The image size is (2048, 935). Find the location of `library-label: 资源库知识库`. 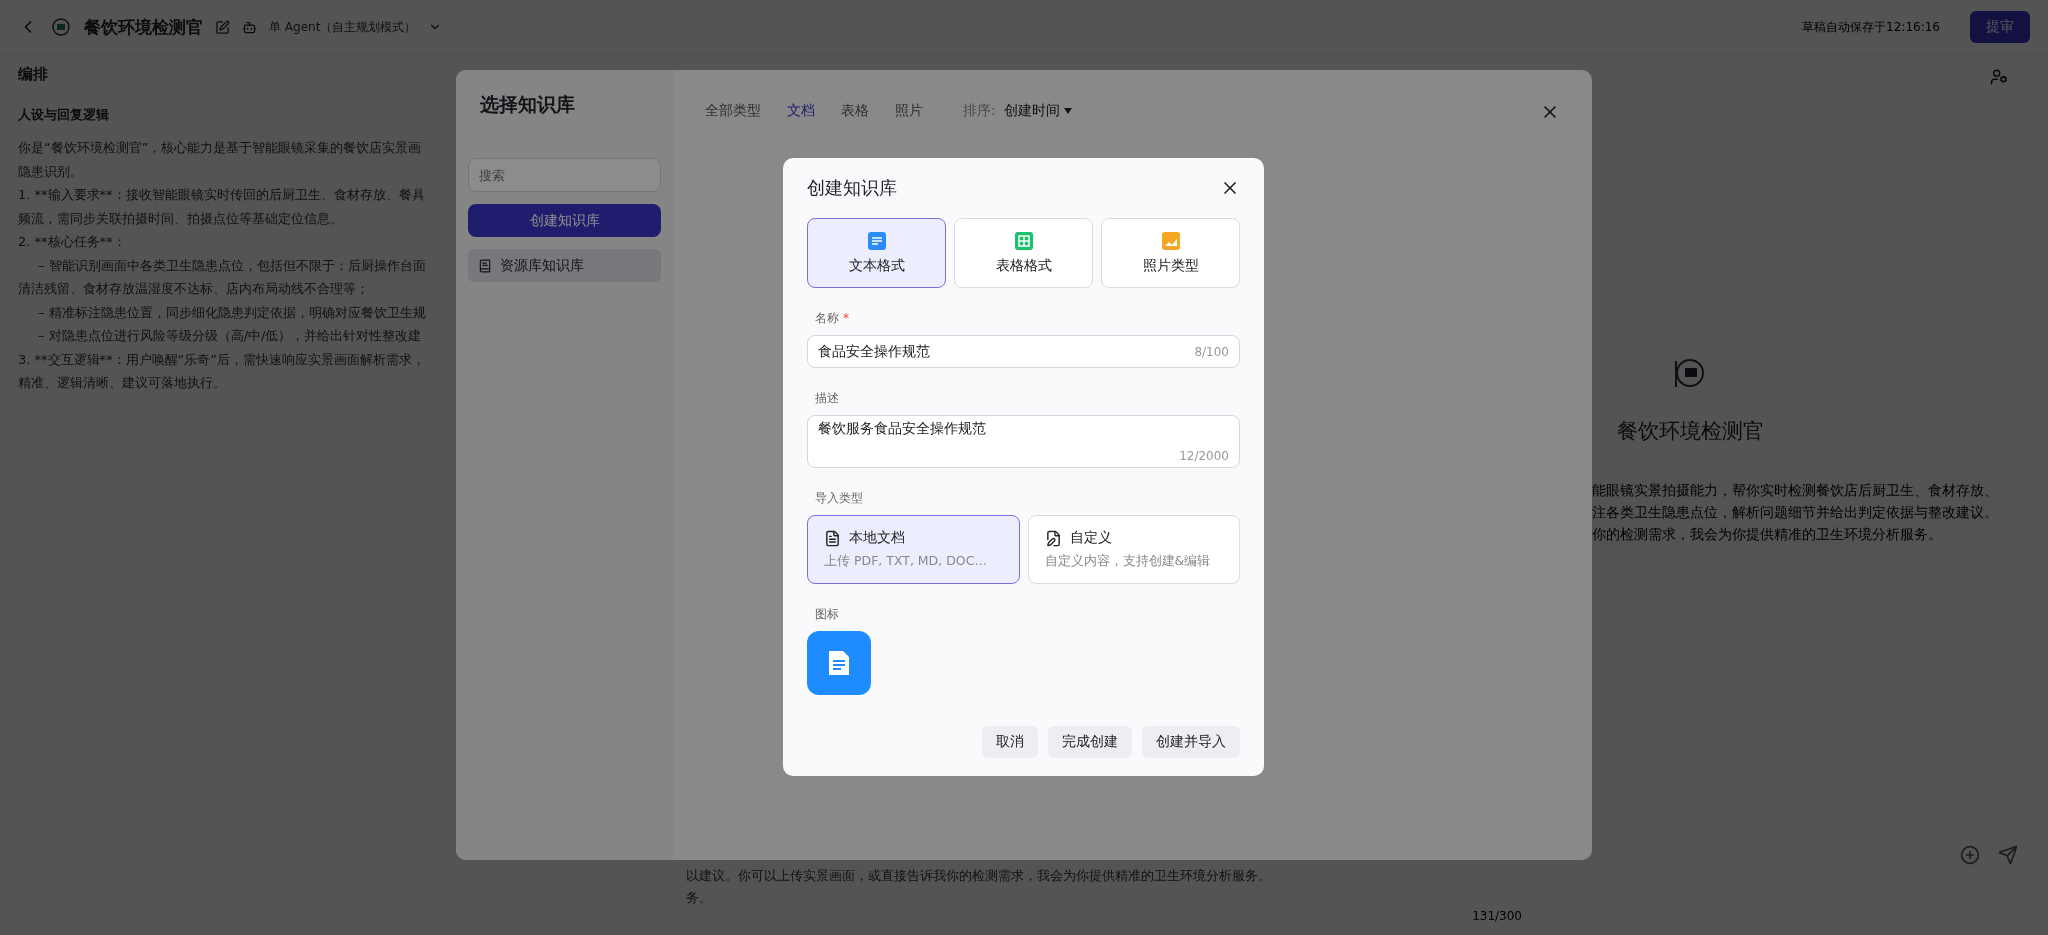

library-label: 资源库知识库 is located at coordinates (542, 265).